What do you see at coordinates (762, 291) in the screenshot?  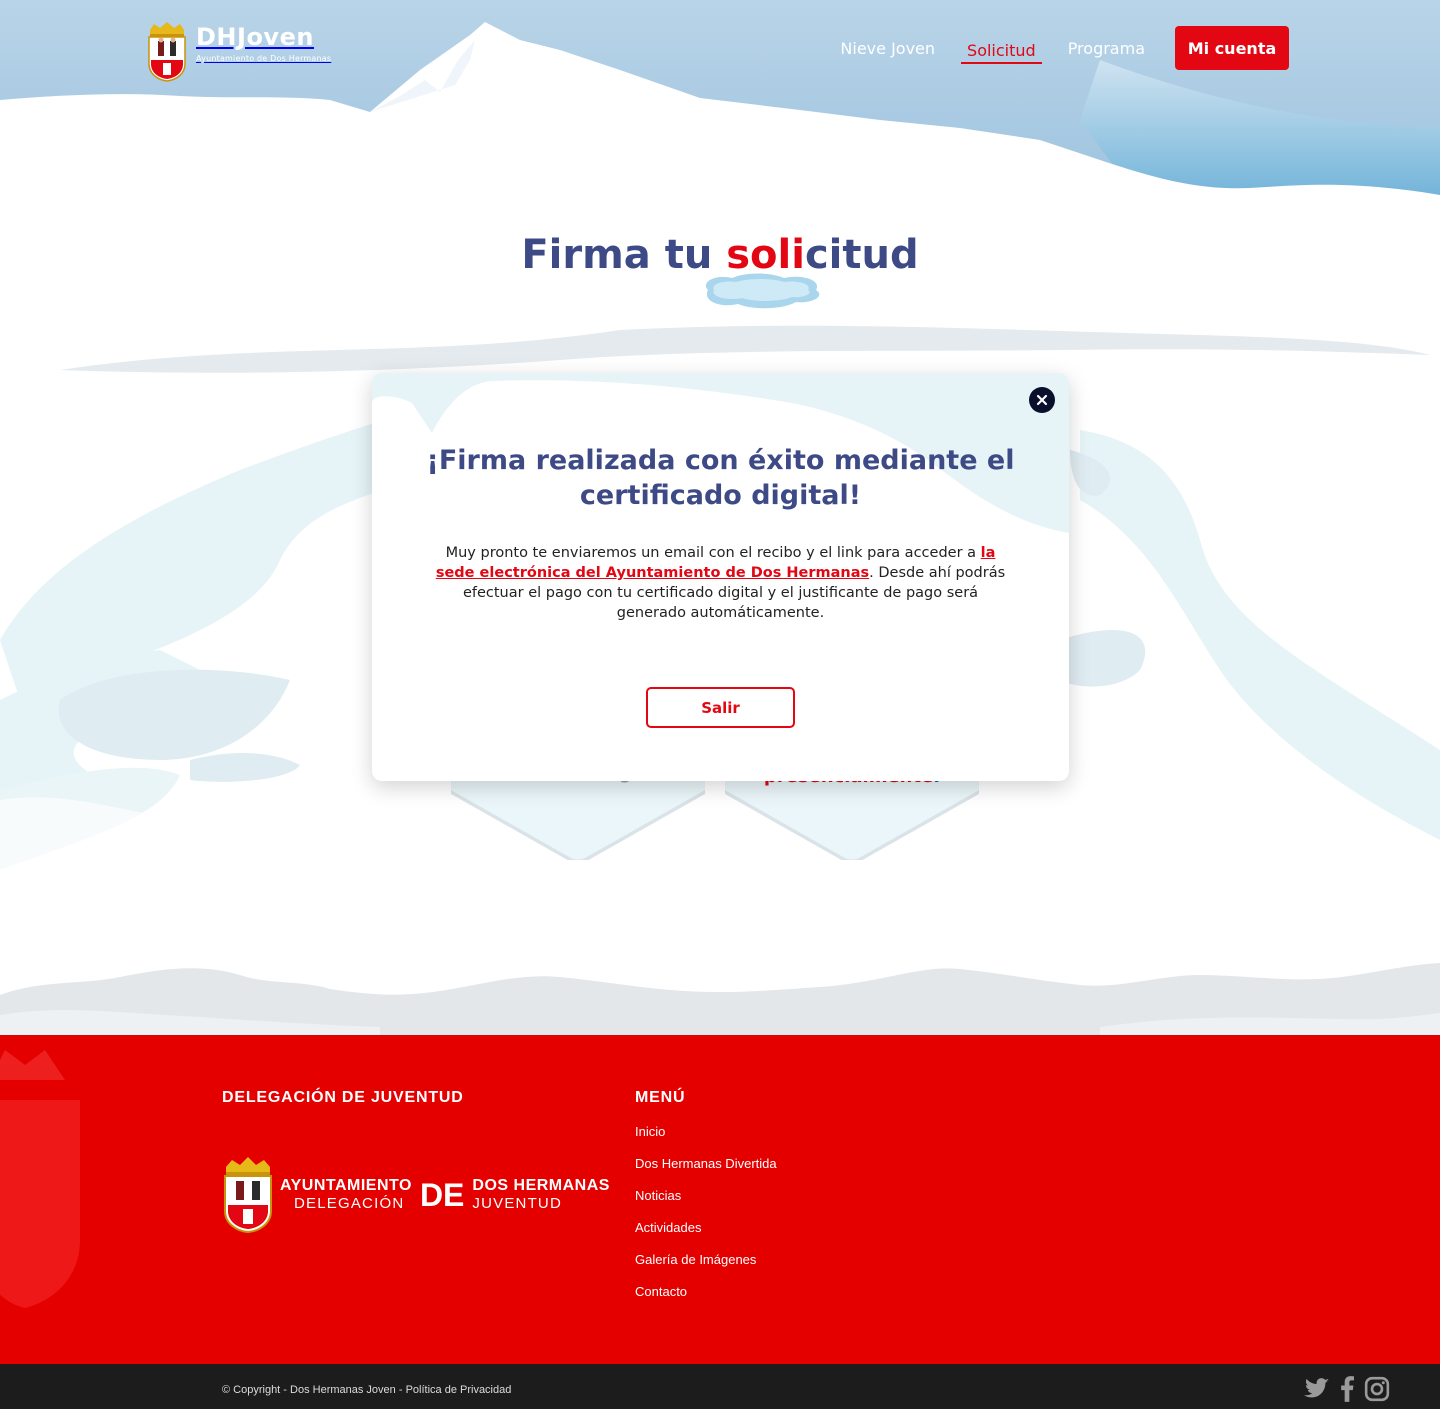 I see `title-puddle-decoration` at bounding box center [762, 291].